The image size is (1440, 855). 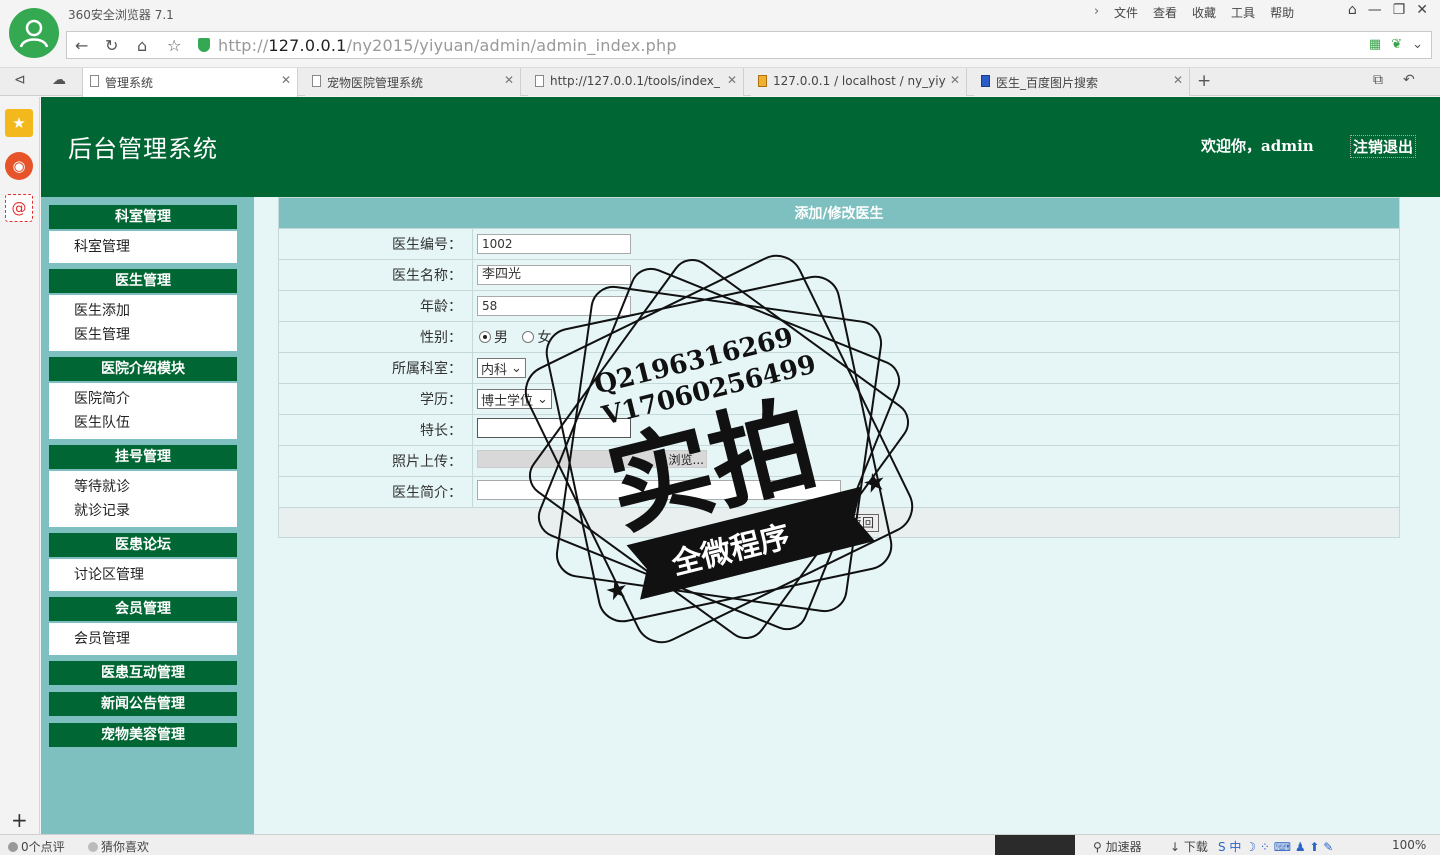 I want to click on menu-view: 查看, so click(x=1165, y=12).